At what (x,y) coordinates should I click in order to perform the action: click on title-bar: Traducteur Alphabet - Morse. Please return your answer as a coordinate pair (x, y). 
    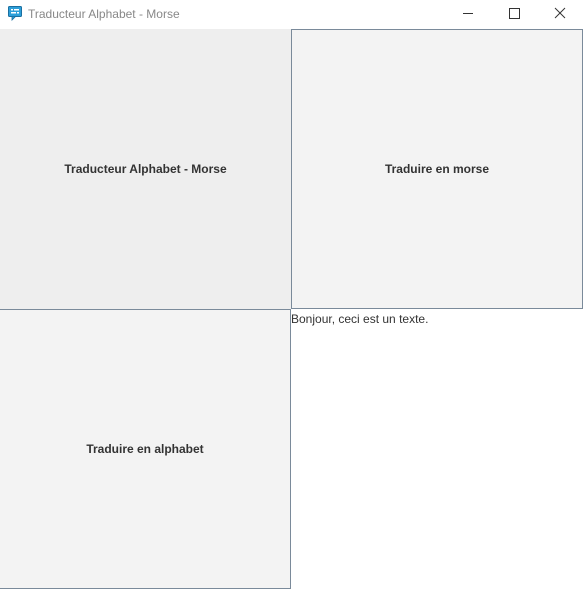
    Looking at the image, I should click on (291, 14).